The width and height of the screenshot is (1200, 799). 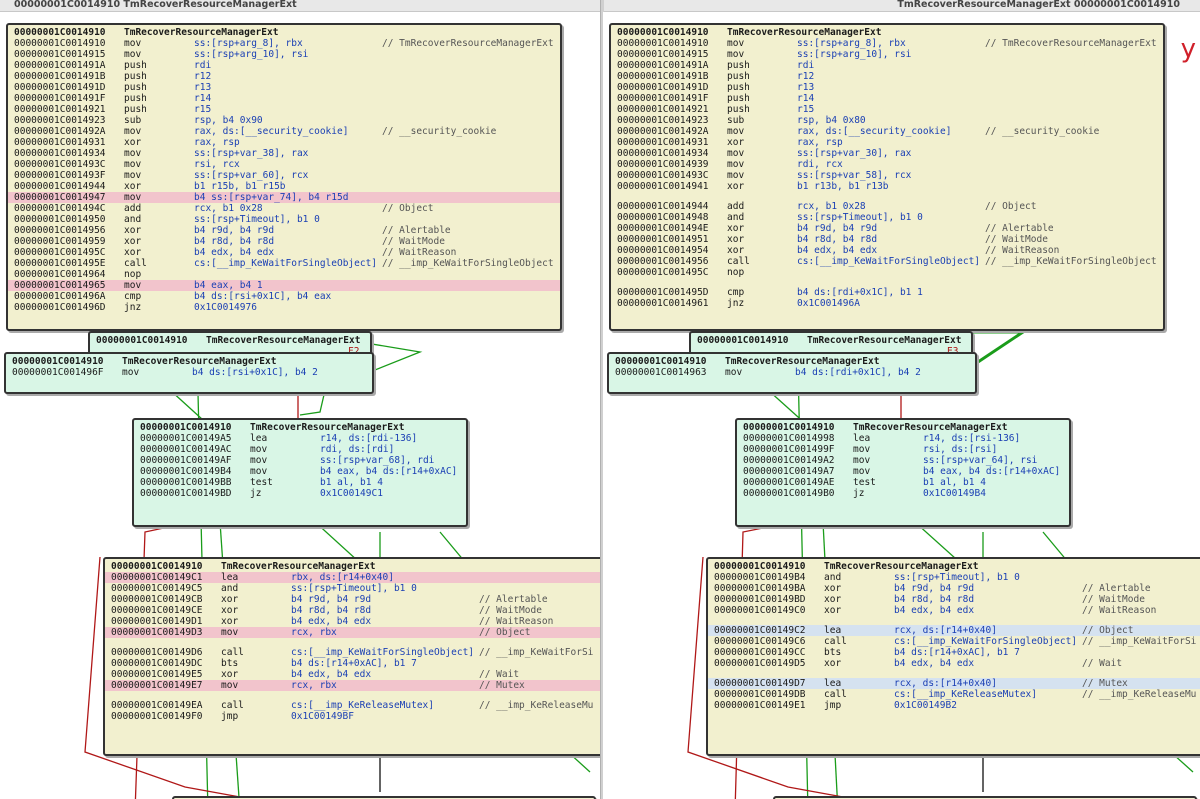 I want to click on operands: ss:[rsp+var_64], rsi, so click(x=980, y=460).